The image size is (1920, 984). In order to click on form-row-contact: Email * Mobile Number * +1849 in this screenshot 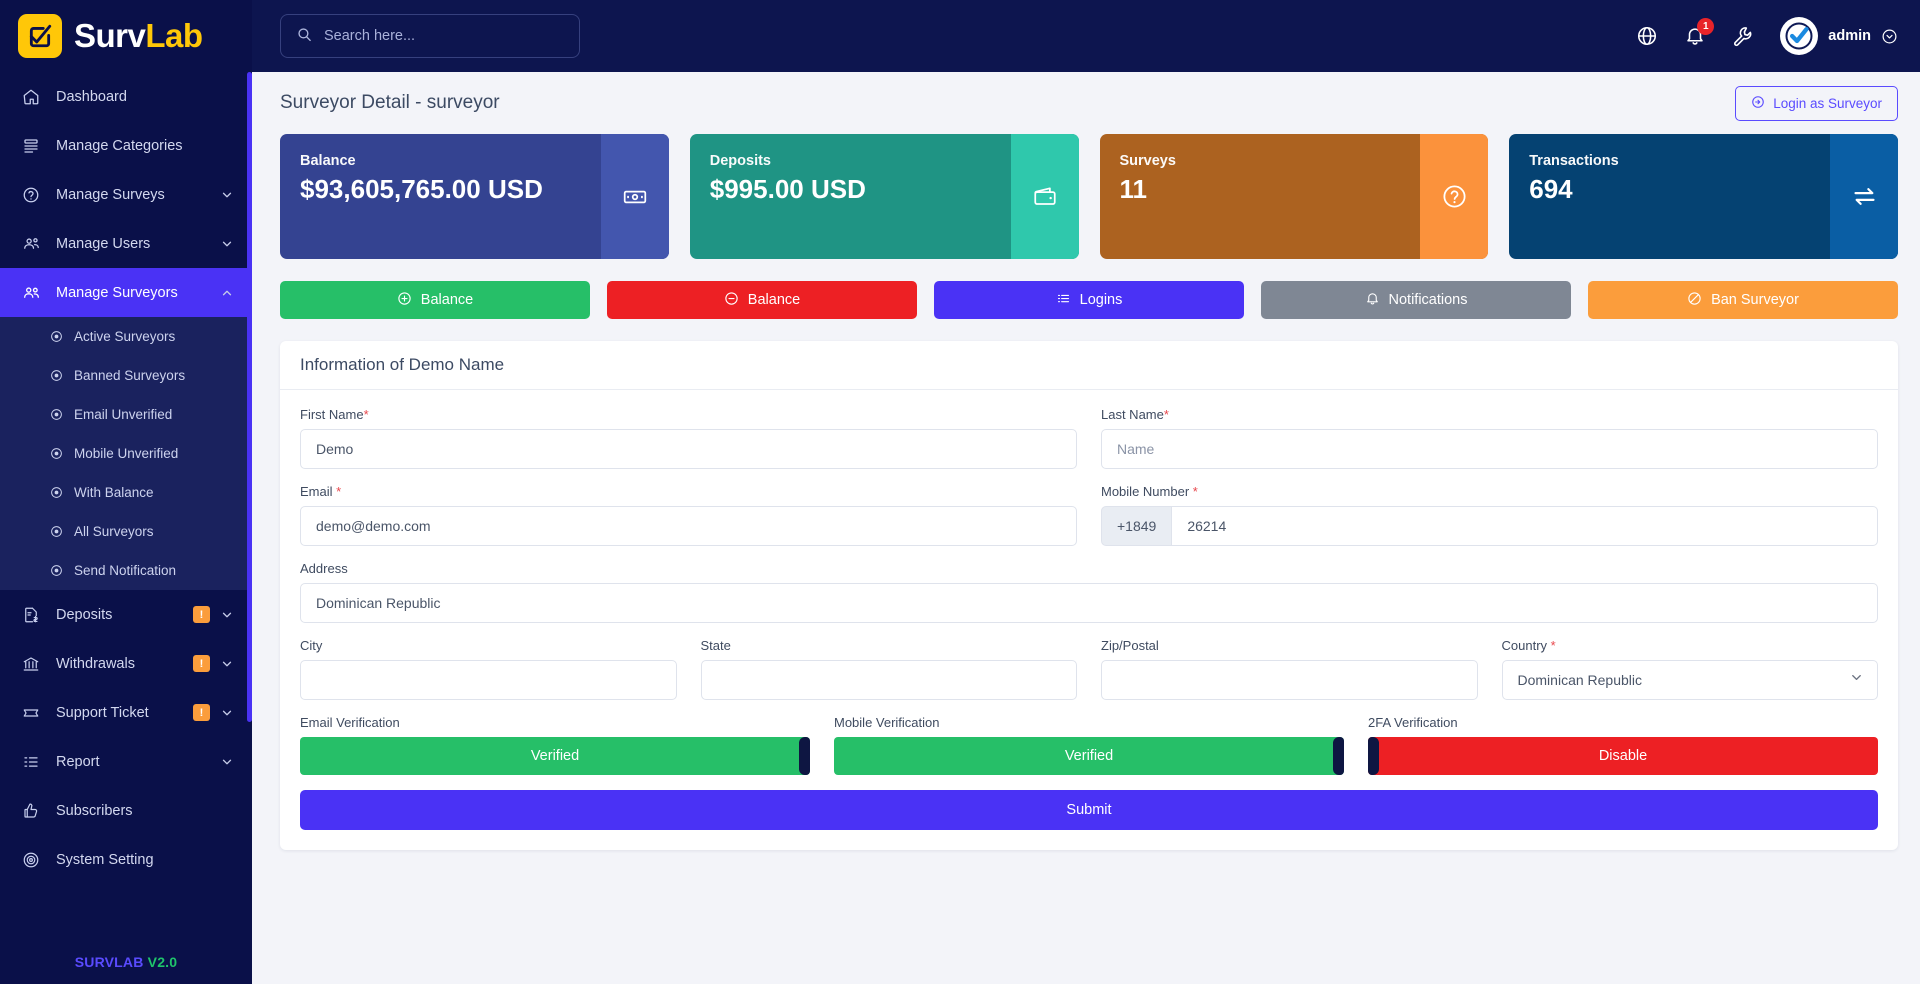, I will do `click(1089, 515)`.